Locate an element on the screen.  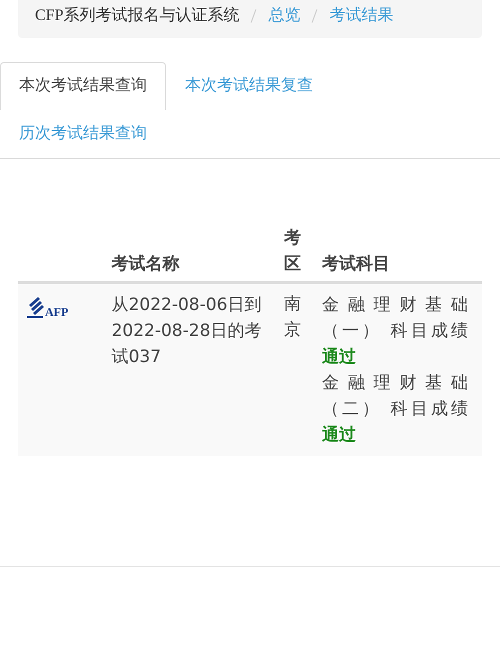
column-header: 考试科目 is located at coordinates (356, 264).